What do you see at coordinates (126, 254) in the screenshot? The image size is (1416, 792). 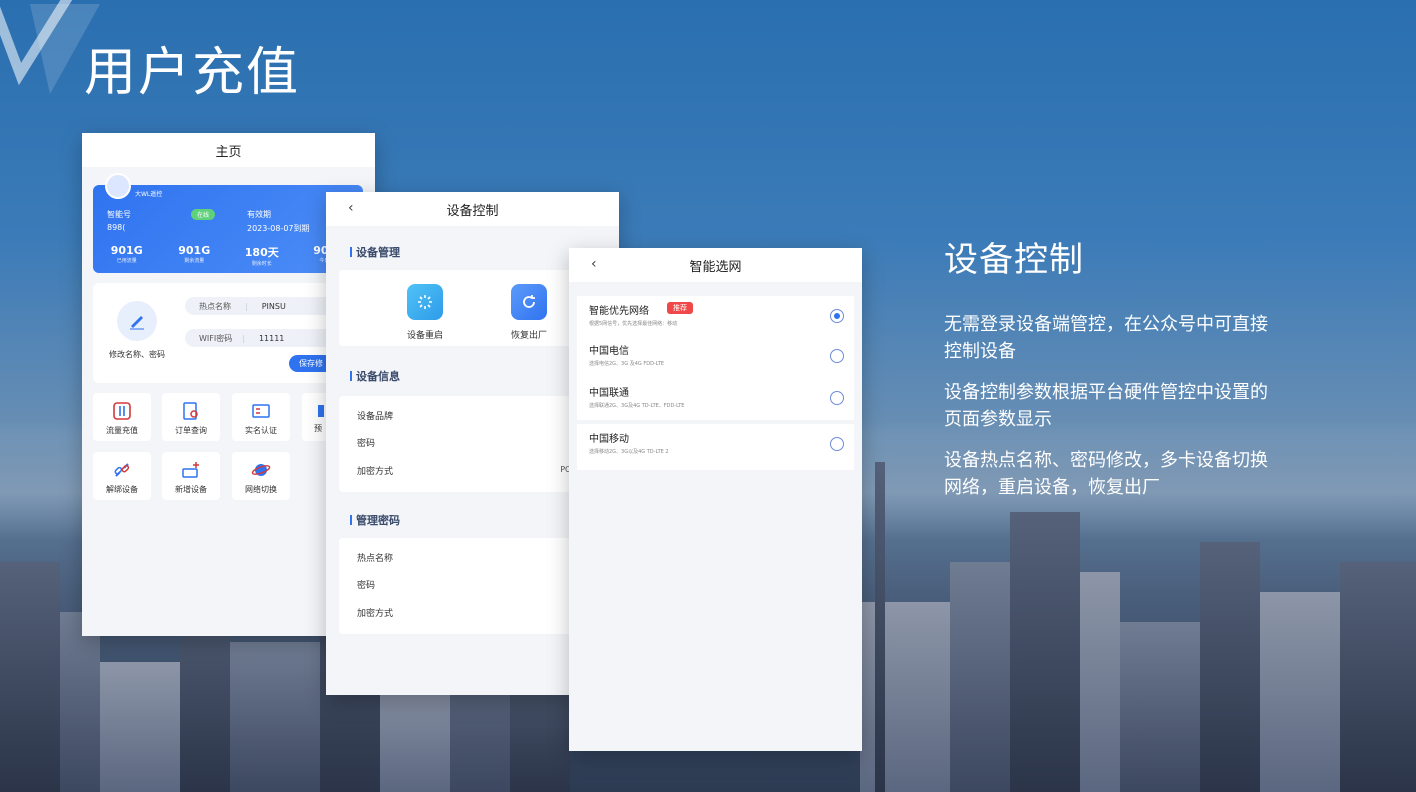 I see `stat-used: 901G 已用流量` at bounding box center [126, 254].